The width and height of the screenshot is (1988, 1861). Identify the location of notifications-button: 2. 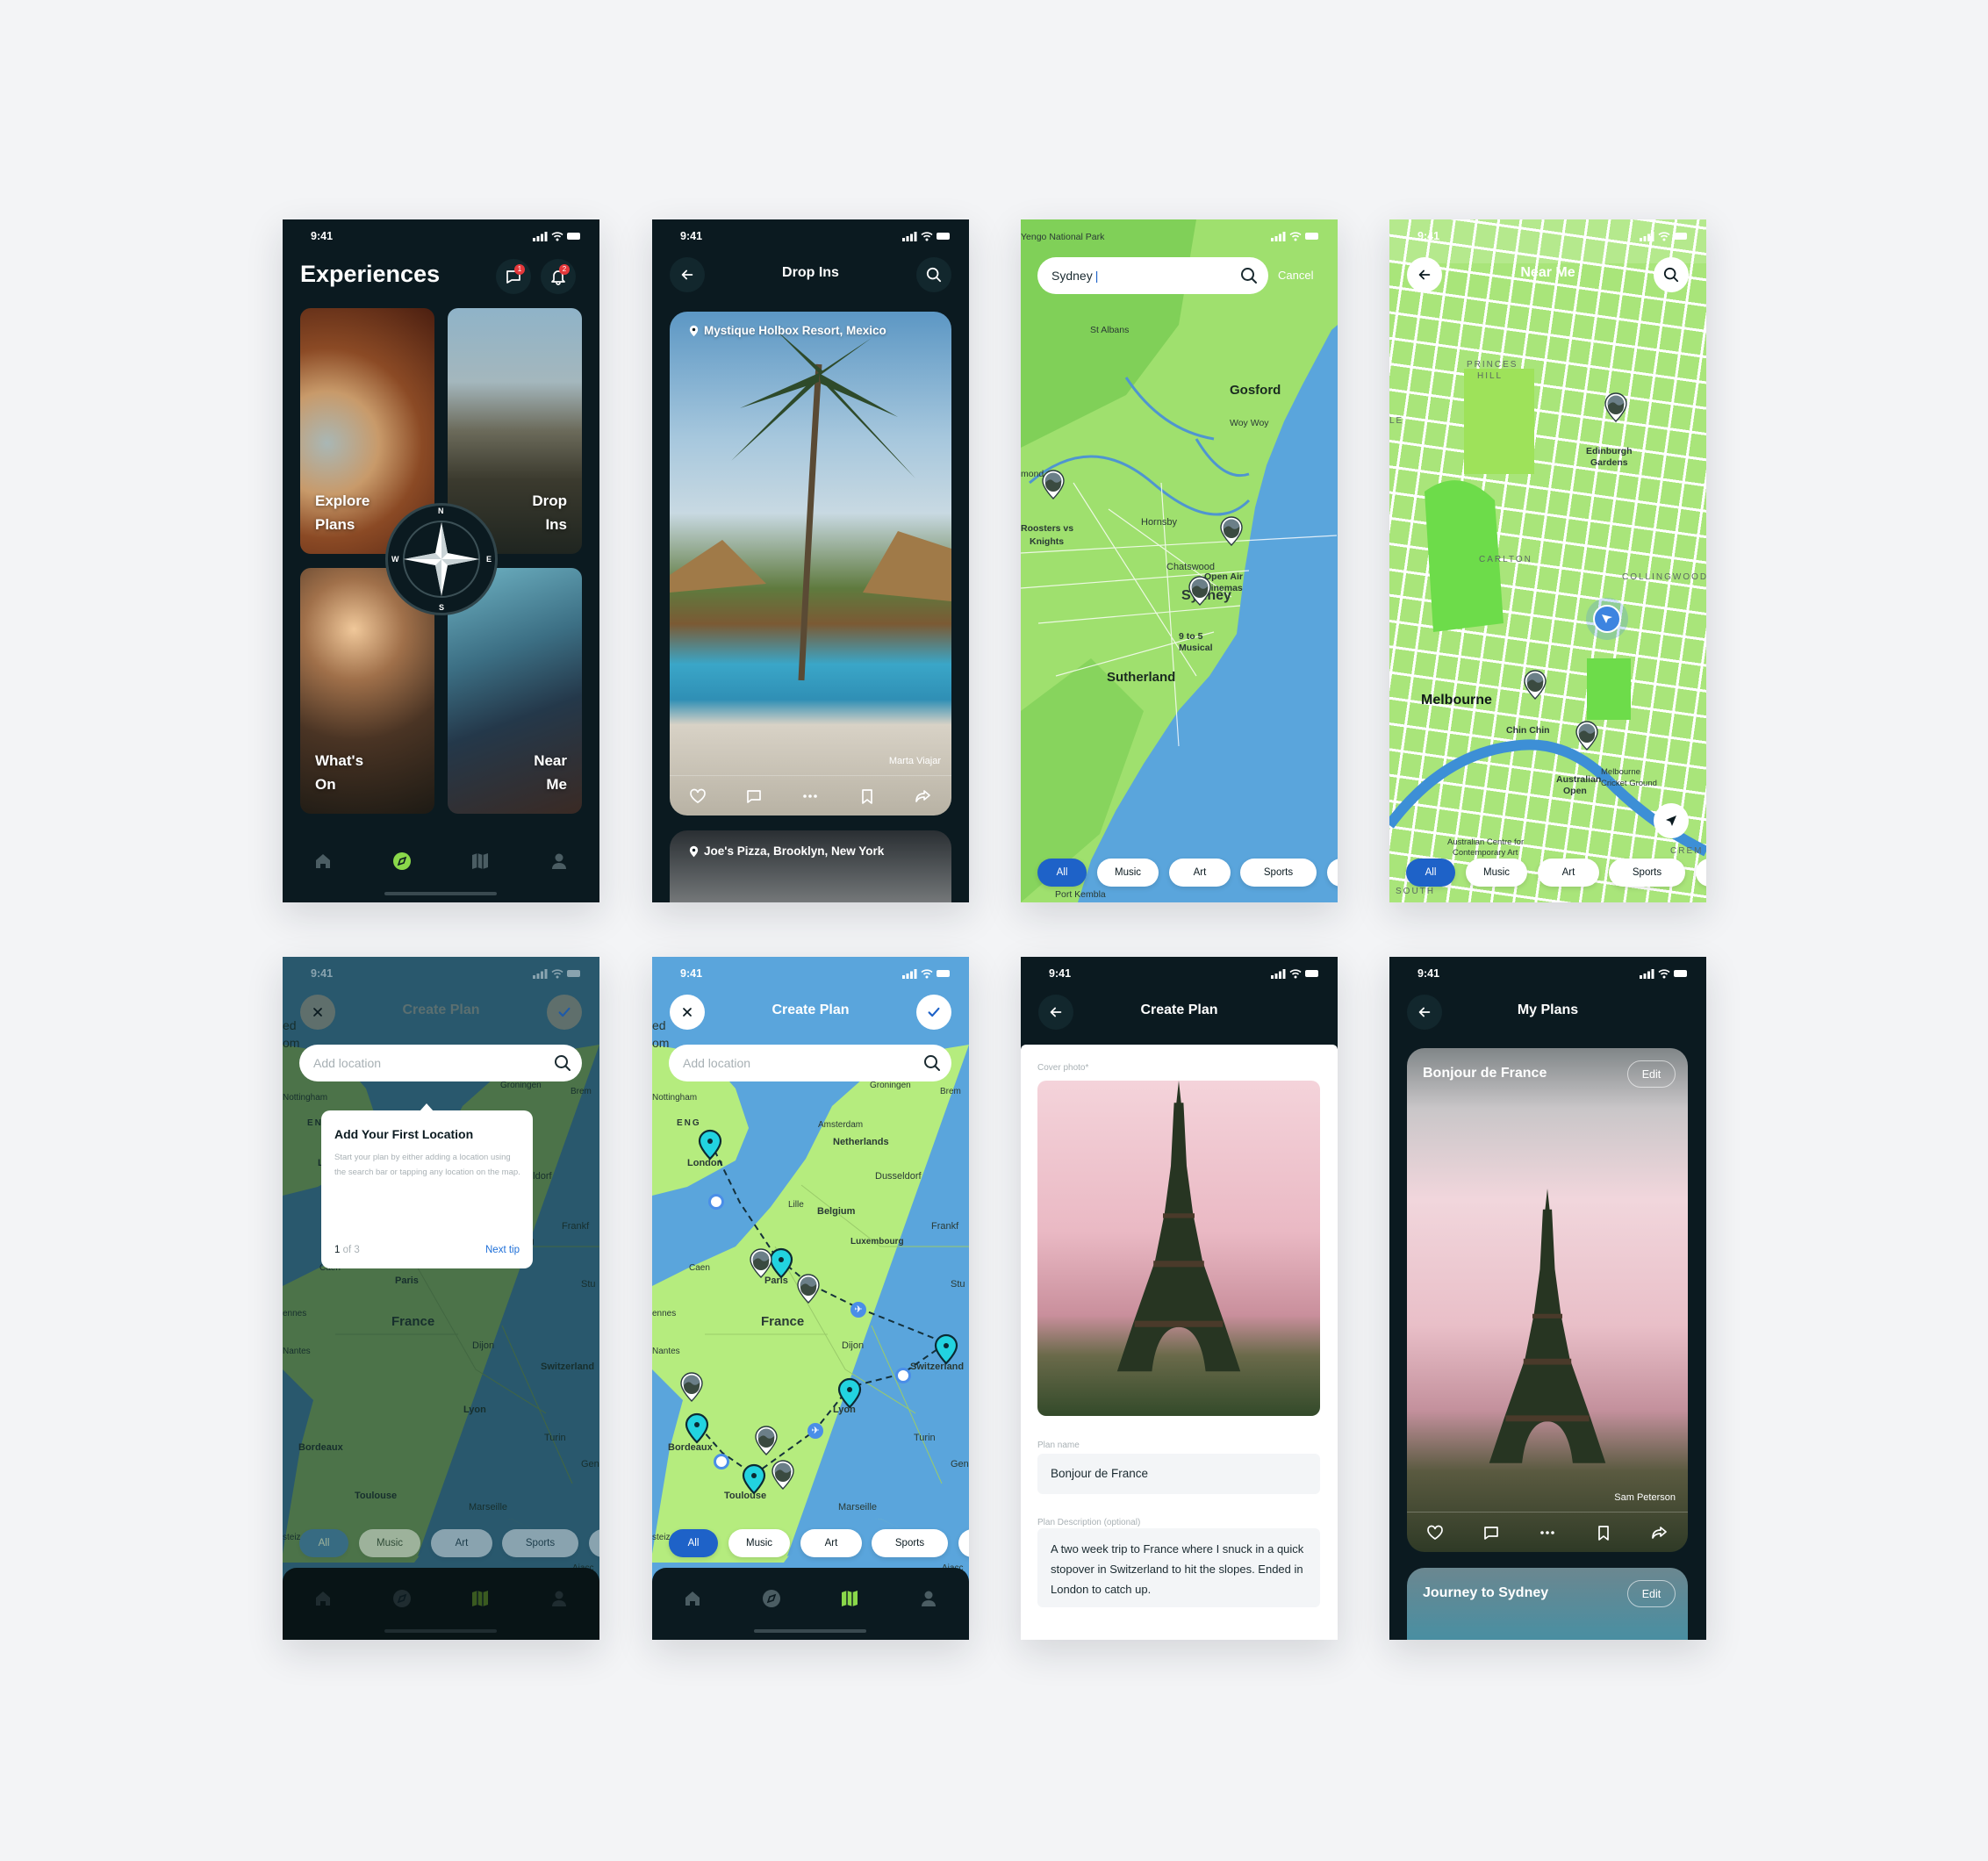
(558, 277).